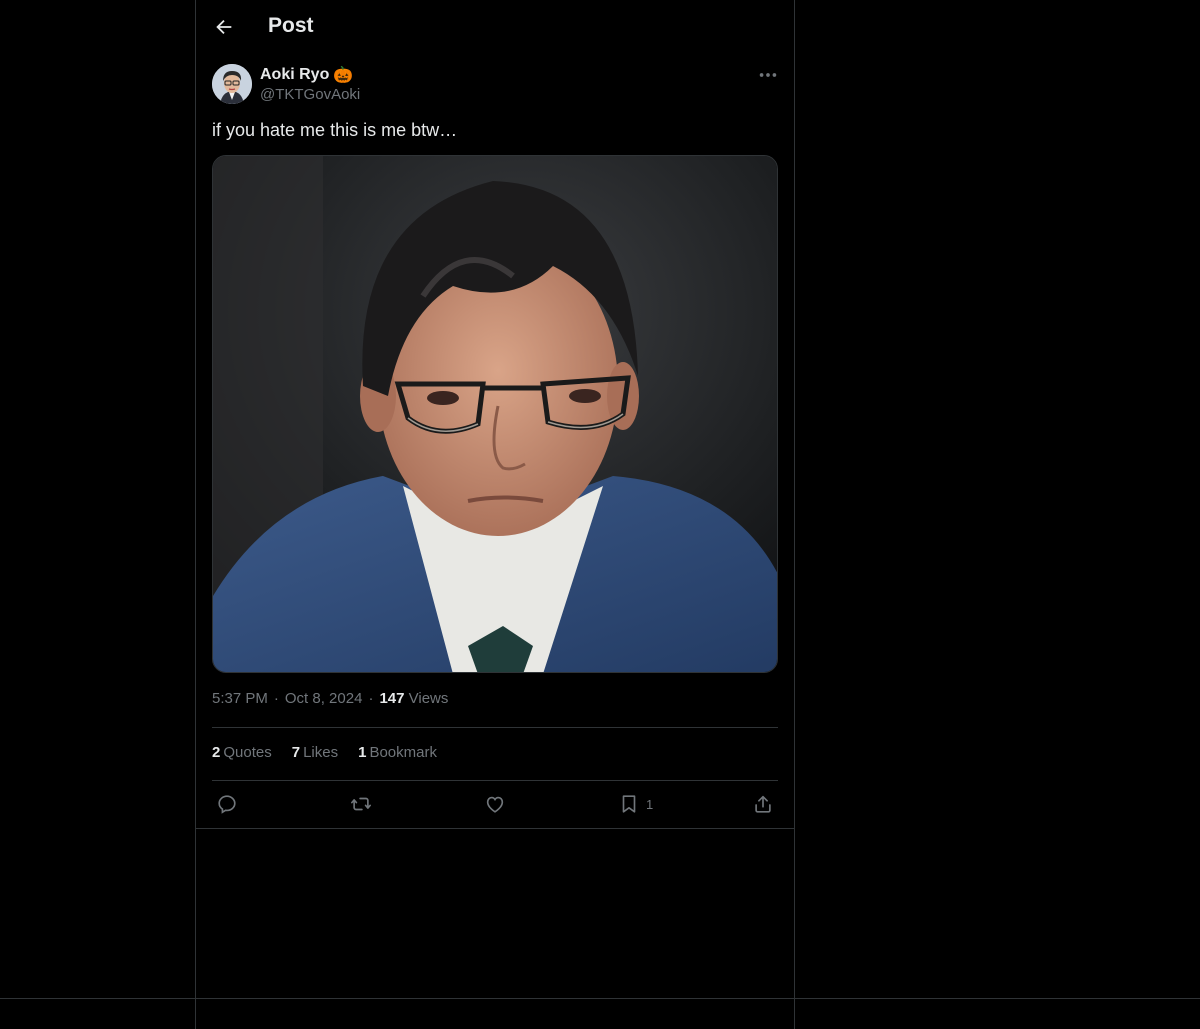 This screenshot has height=1029, width=1200. I want to click on bookmarks-count: 1, so click(362, 752).